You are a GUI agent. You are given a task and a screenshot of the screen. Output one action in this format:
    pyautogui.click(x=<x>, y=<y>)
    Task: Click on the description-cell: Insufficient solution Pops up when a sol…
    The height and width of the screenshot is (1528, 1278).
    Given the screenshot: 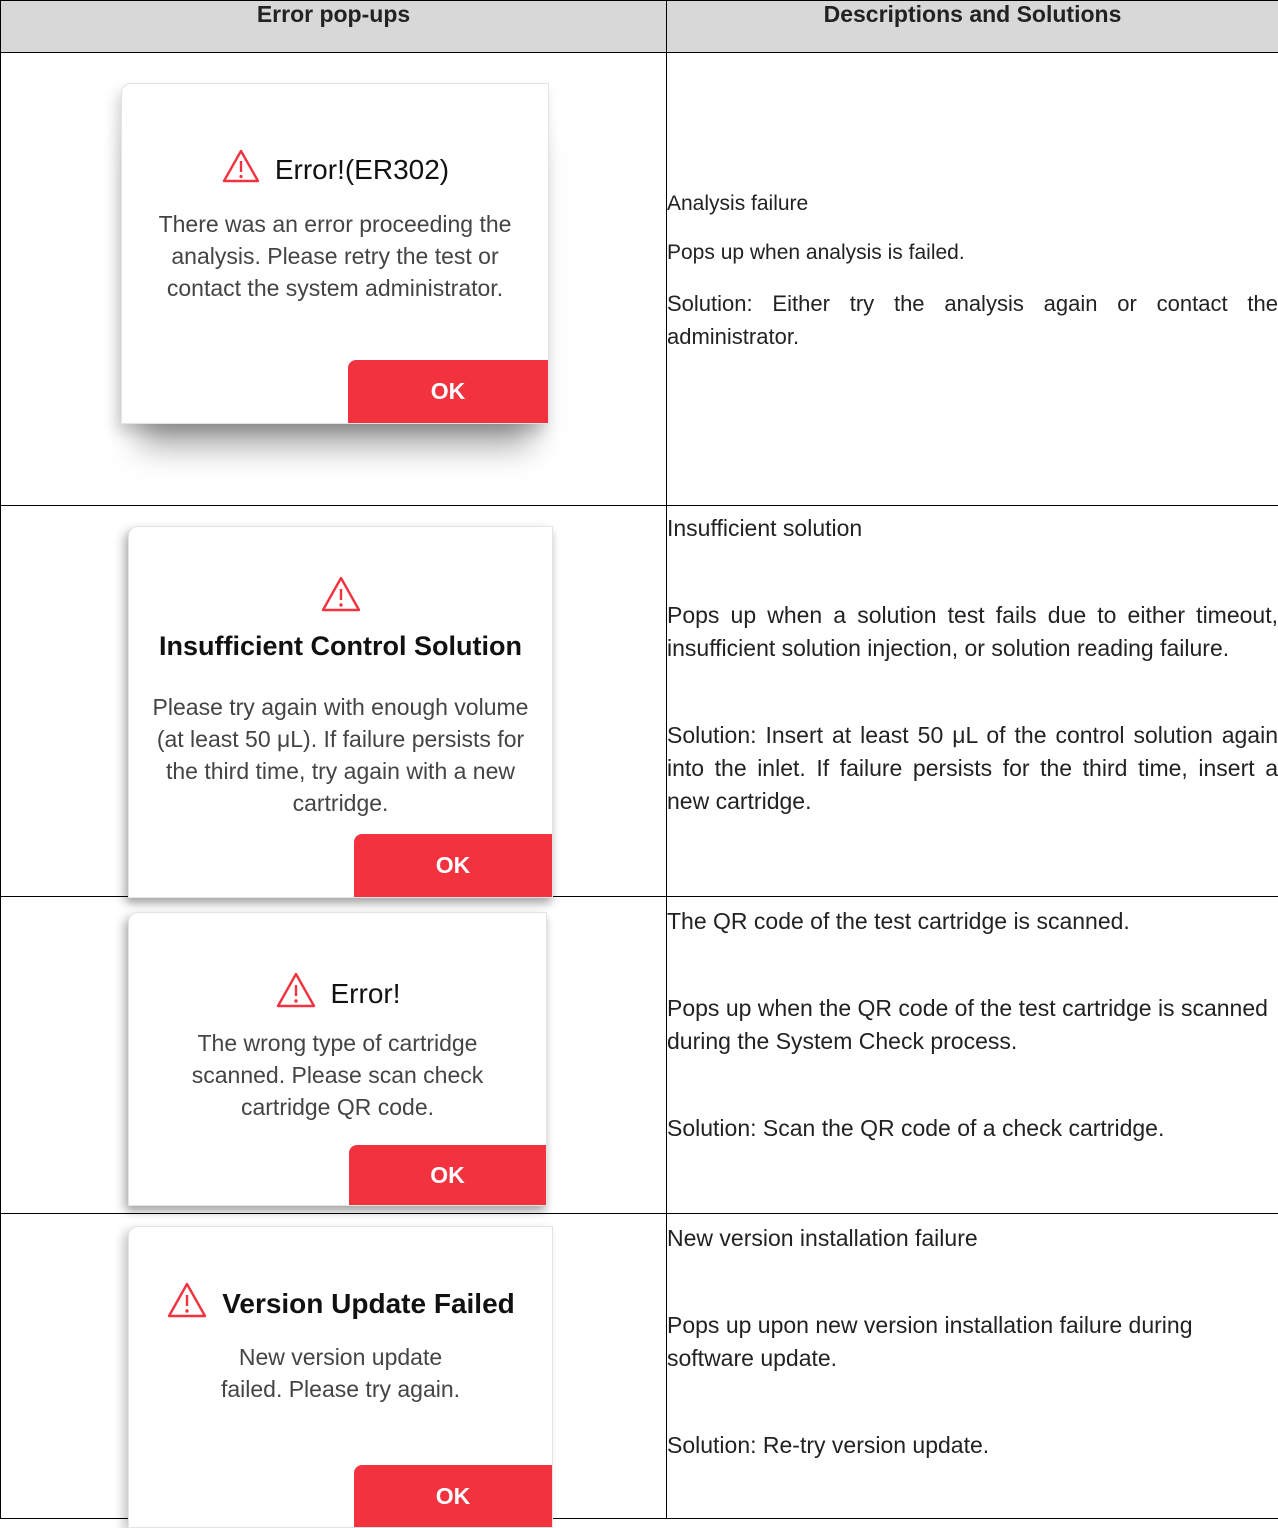 What is the action you would take?
    pyautogui.click(x=972, y=701)
    